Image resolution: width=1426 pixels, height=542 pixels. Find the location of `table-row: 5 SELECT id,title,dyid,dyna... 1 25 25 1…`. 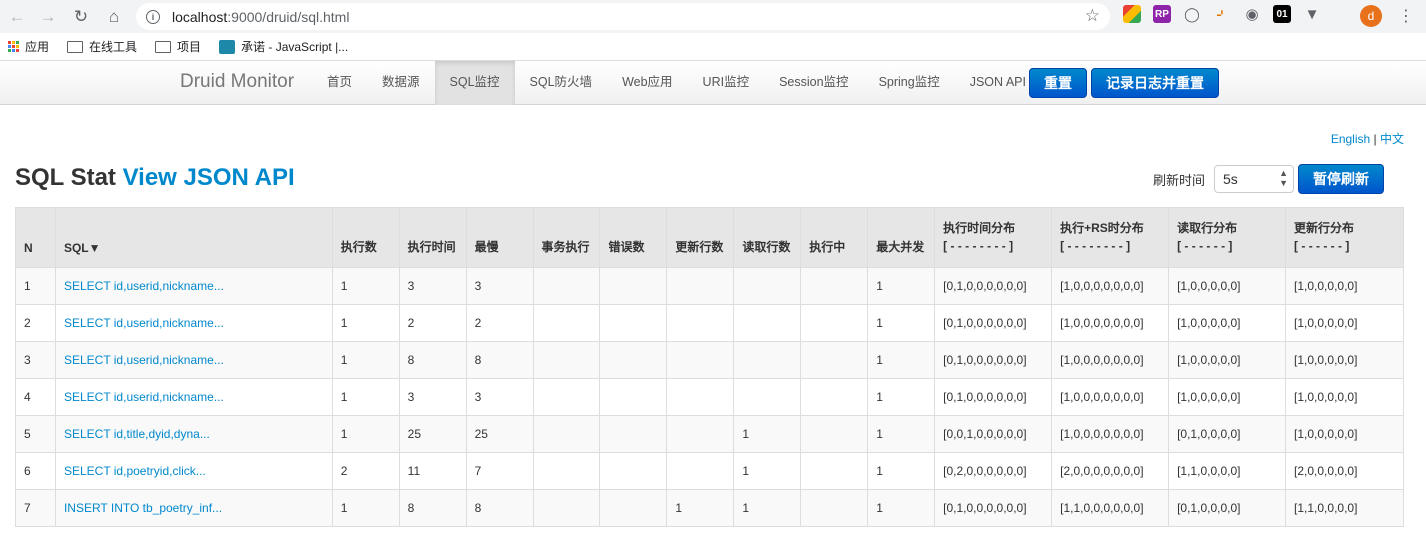

table-row: 5 SELECT id,title,dyid,dyna... 1 25 25 1… is located at coordinates (709, 434).